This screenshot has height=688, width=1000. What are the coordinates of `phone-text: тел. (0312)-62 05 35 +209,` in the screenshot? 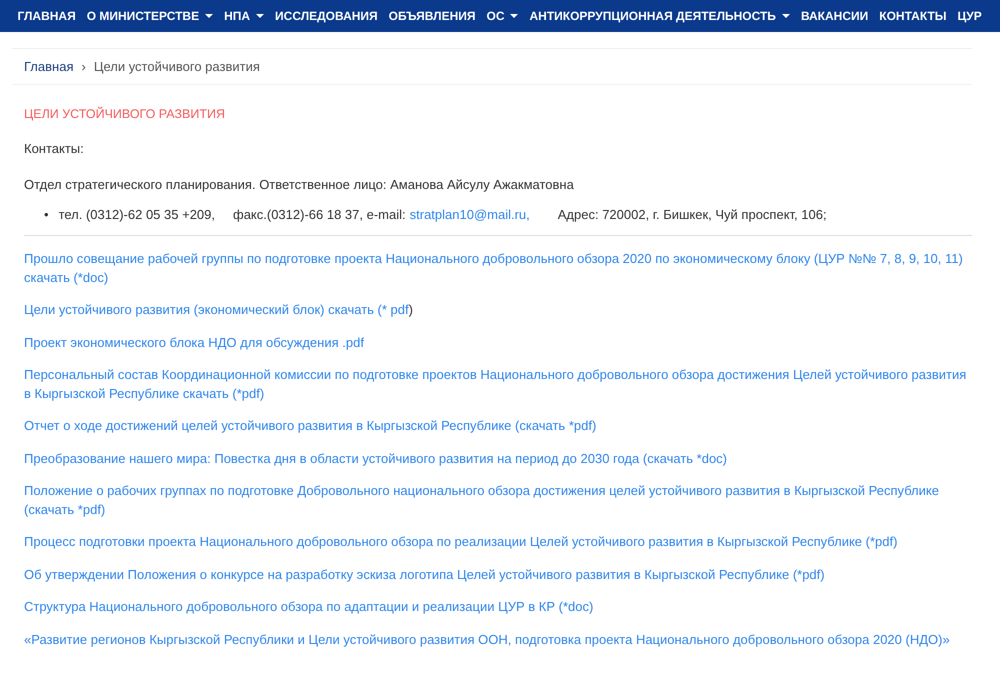 It's located at (136, 214).